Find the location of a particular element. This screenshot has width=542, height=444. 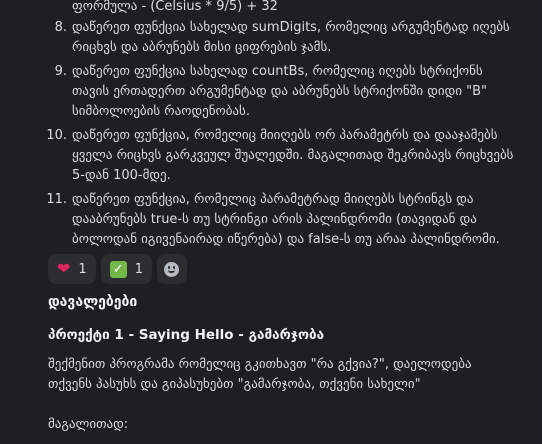

reaction-bar: ❤ 1 ✓ 1 is located at coordinates (117, 269).